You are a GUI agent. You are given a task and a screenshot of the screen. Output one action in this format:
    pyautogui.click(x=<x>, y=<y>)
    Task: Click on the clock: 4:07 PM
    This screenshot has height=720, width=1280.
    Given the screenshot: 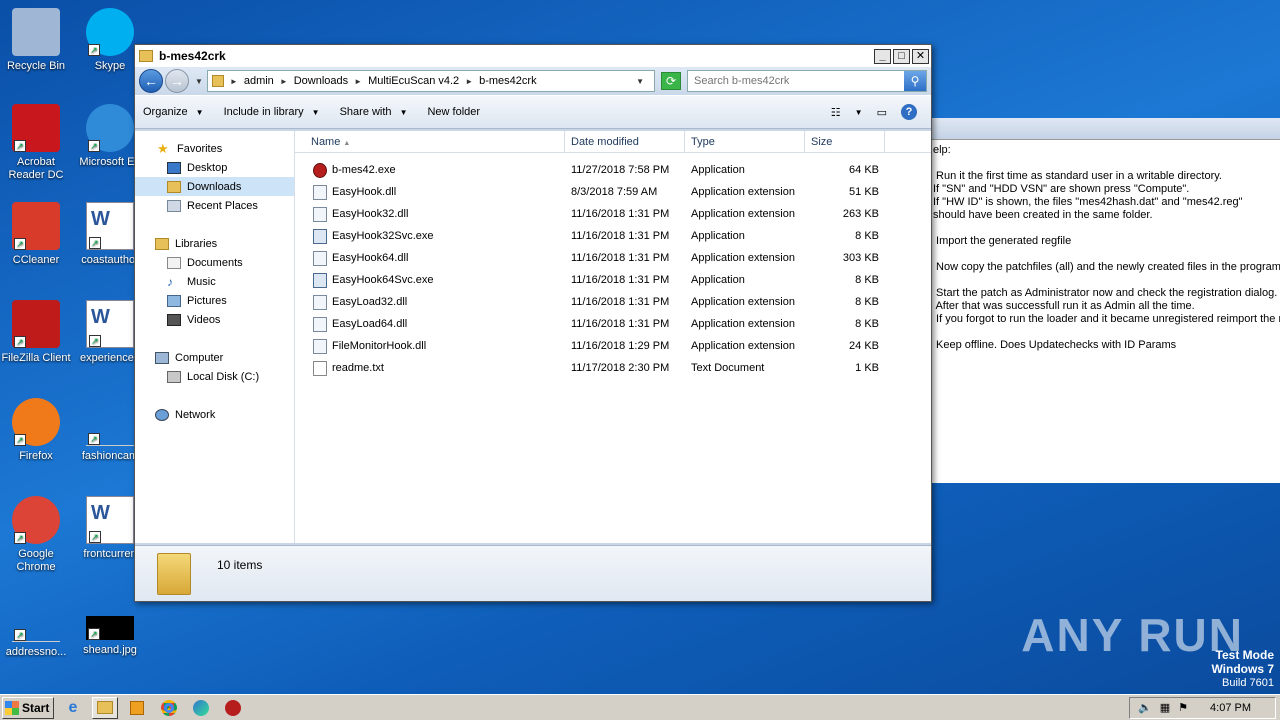 What is the action you would take?
    pyautogui.click(x=1230, y=708)
    